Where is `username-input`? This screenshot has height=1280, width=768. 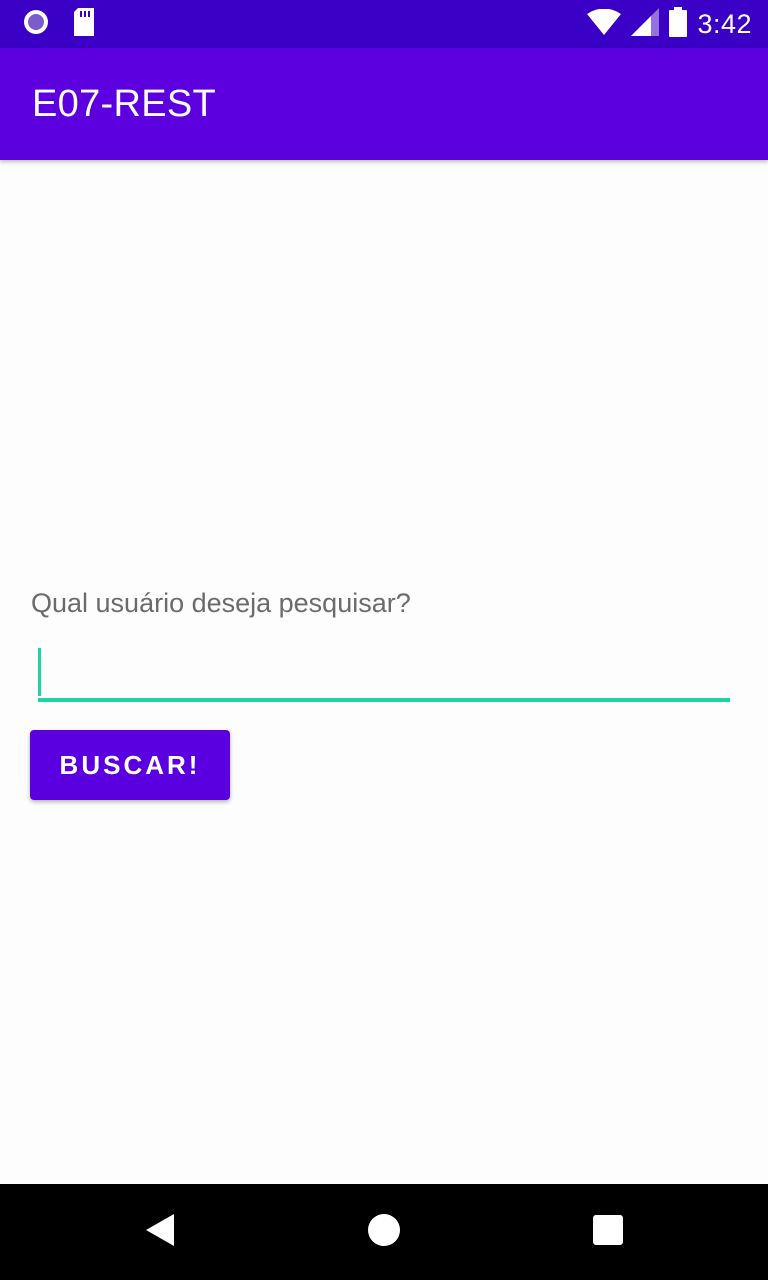
username-input is located at coordinates (384, 672).